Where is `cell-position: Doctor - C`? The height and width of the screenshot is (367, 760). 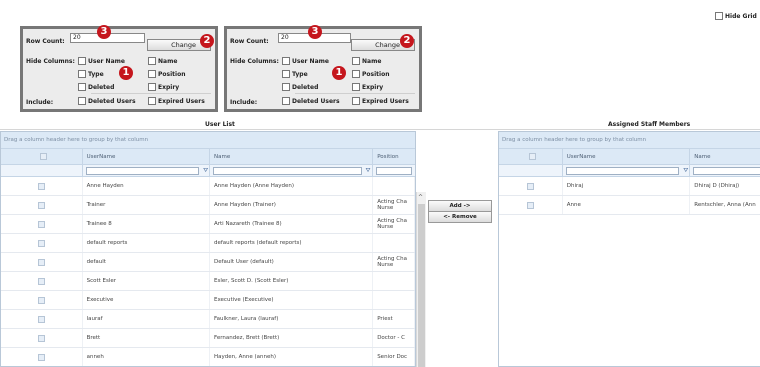
cell-position: Doctor - C is located at coordinates (394, 338).